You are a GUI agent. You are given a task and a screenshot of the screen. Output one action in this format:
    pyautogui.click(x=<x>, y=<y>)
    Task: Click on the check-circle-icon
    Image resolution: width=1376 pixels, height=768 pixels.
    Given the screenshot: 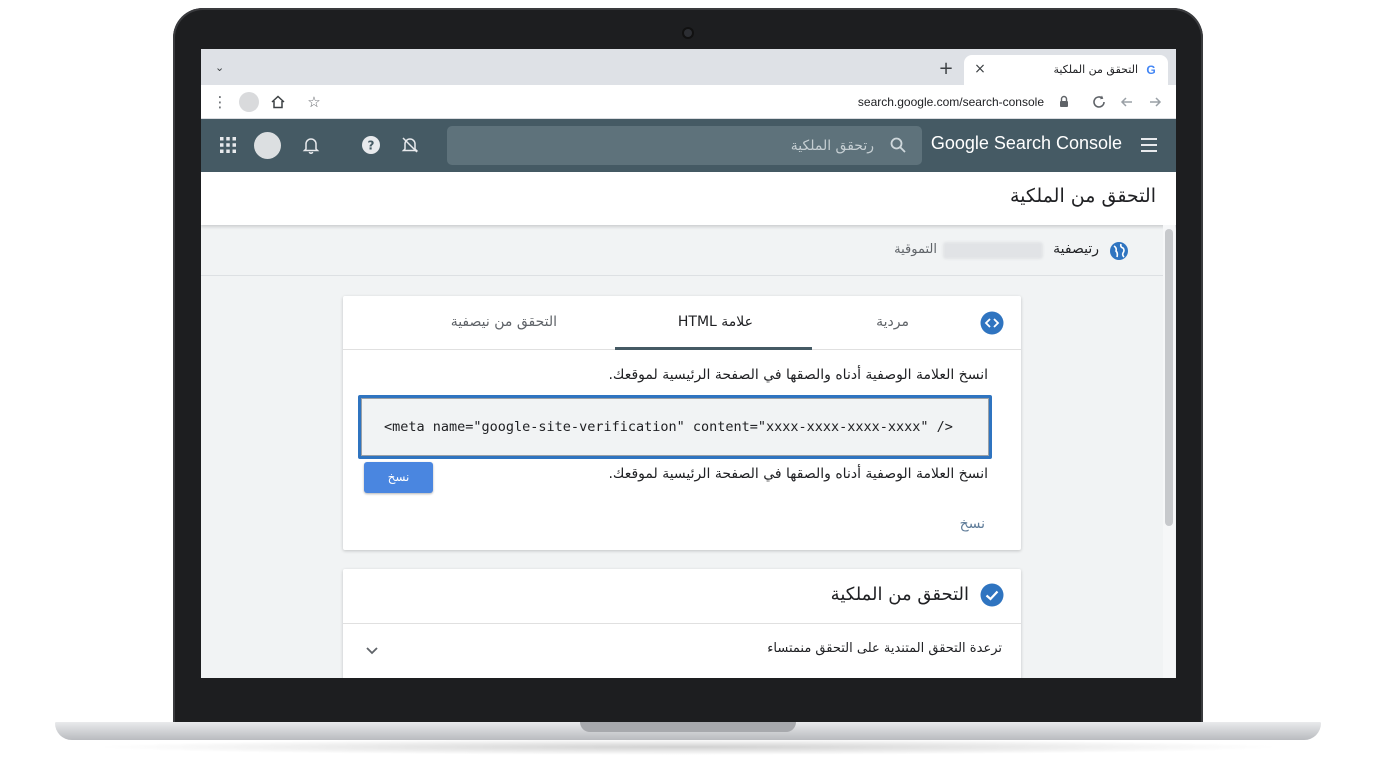 What is the action you would take?
    pyautogui.click(x=992, y=595)
    